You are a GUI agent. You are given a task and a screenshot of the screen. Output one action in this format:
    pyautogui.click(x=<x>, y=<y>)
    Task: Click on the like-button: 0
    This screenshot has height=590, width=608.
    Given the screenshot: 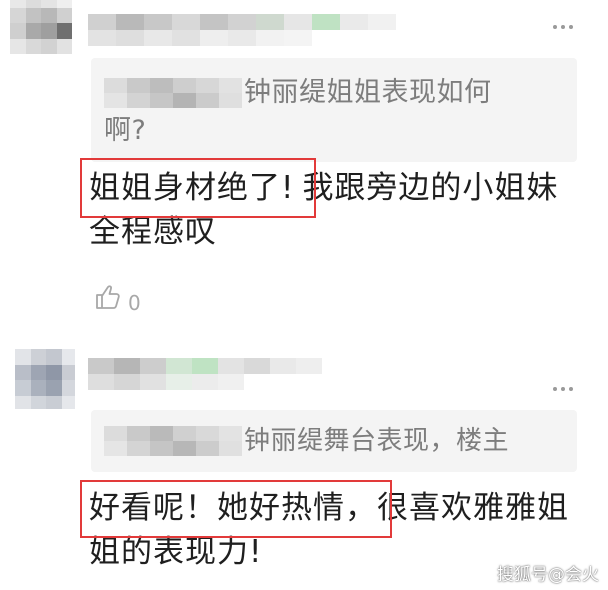 What is the action you would take?
    pyautogui.click(x=124, y=300)
    